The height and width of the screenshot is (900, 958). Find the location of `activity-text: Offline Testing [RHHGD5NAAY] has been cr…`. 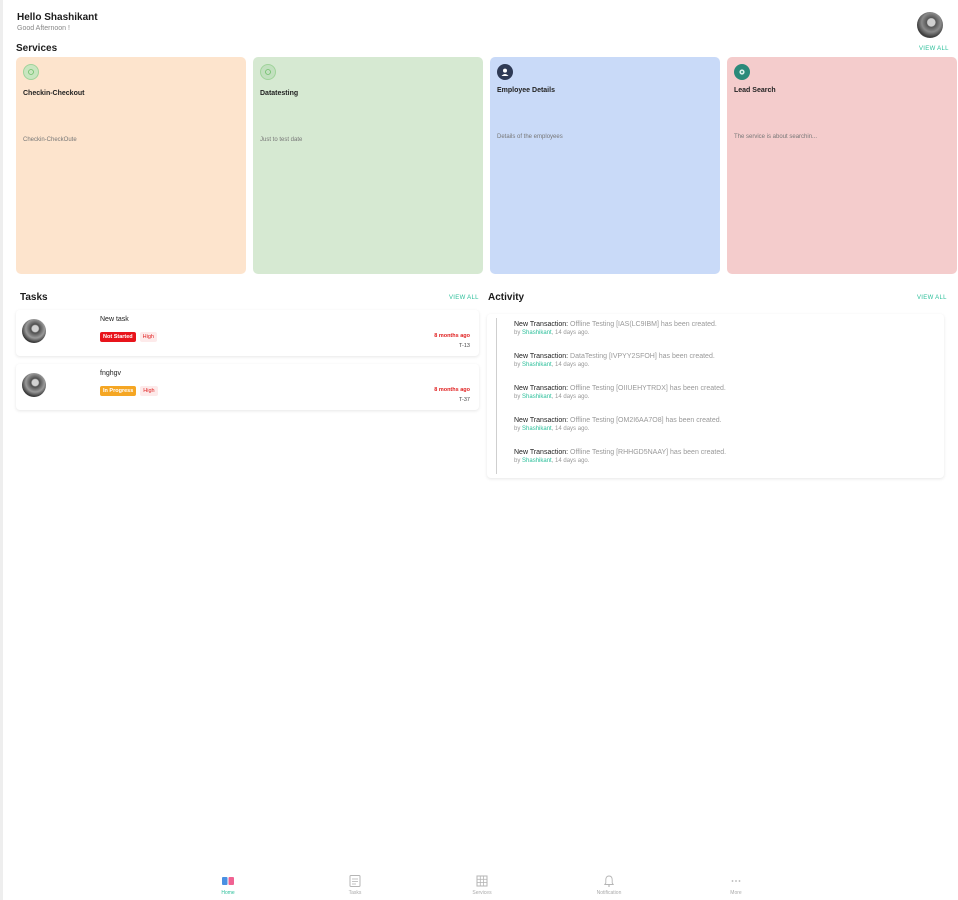

activity-text: Offline Testing [RHHGD5NAAY] has been cr… is located at coordinates (648, 452).